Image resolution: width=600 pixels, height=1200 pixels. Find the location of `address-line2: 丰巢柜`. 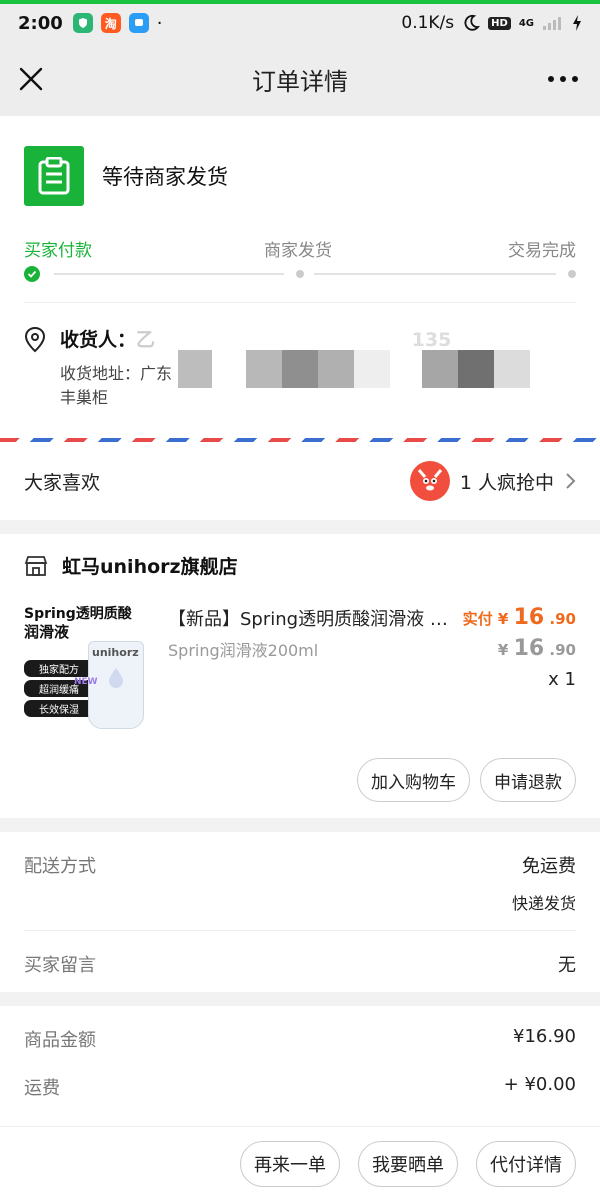

address-line2: 丰巢柜 is located at coordinates (84, 397).